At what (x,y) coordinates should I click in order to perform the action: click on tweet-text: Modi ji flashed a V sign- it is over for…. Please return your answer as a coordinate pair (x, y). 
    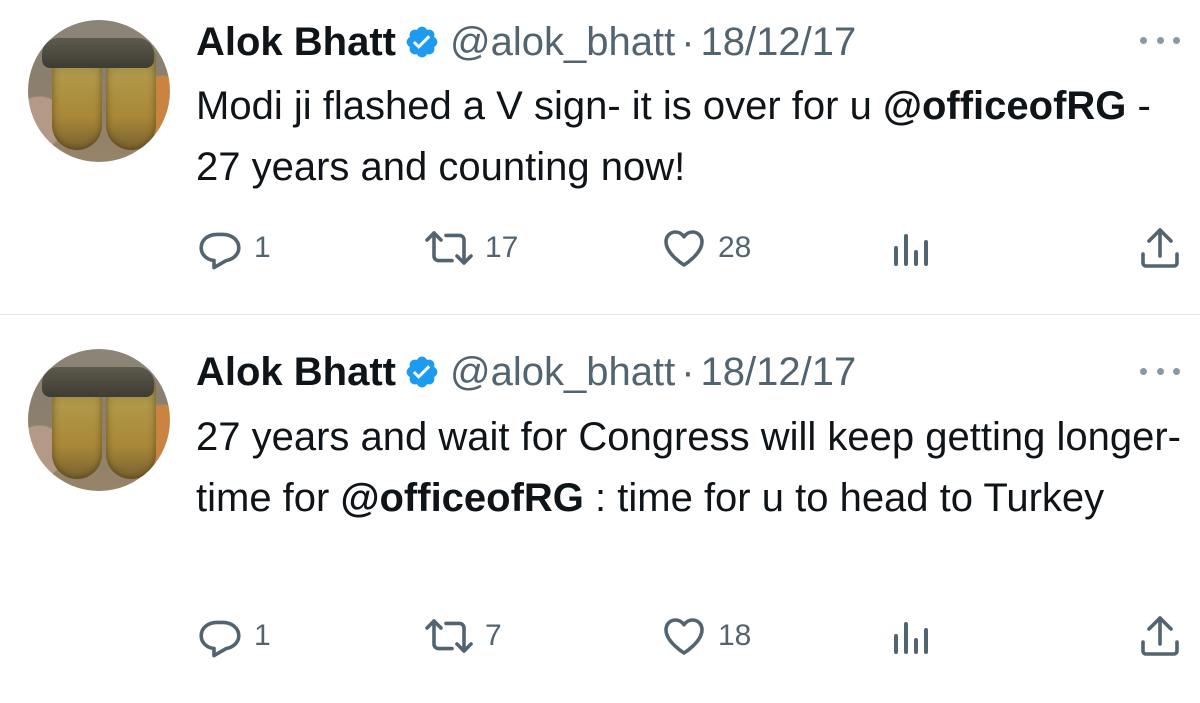
    Looking at the image, I should click on (691, 137).